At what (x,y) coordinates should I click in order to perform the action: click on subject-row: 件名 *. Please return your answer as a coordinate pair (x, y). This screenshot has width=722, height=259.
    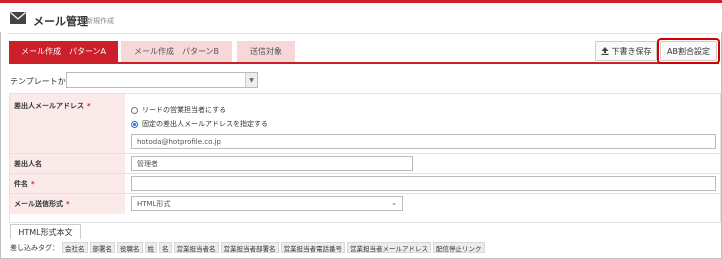
    Looking at the image, I should click on (365, 184).